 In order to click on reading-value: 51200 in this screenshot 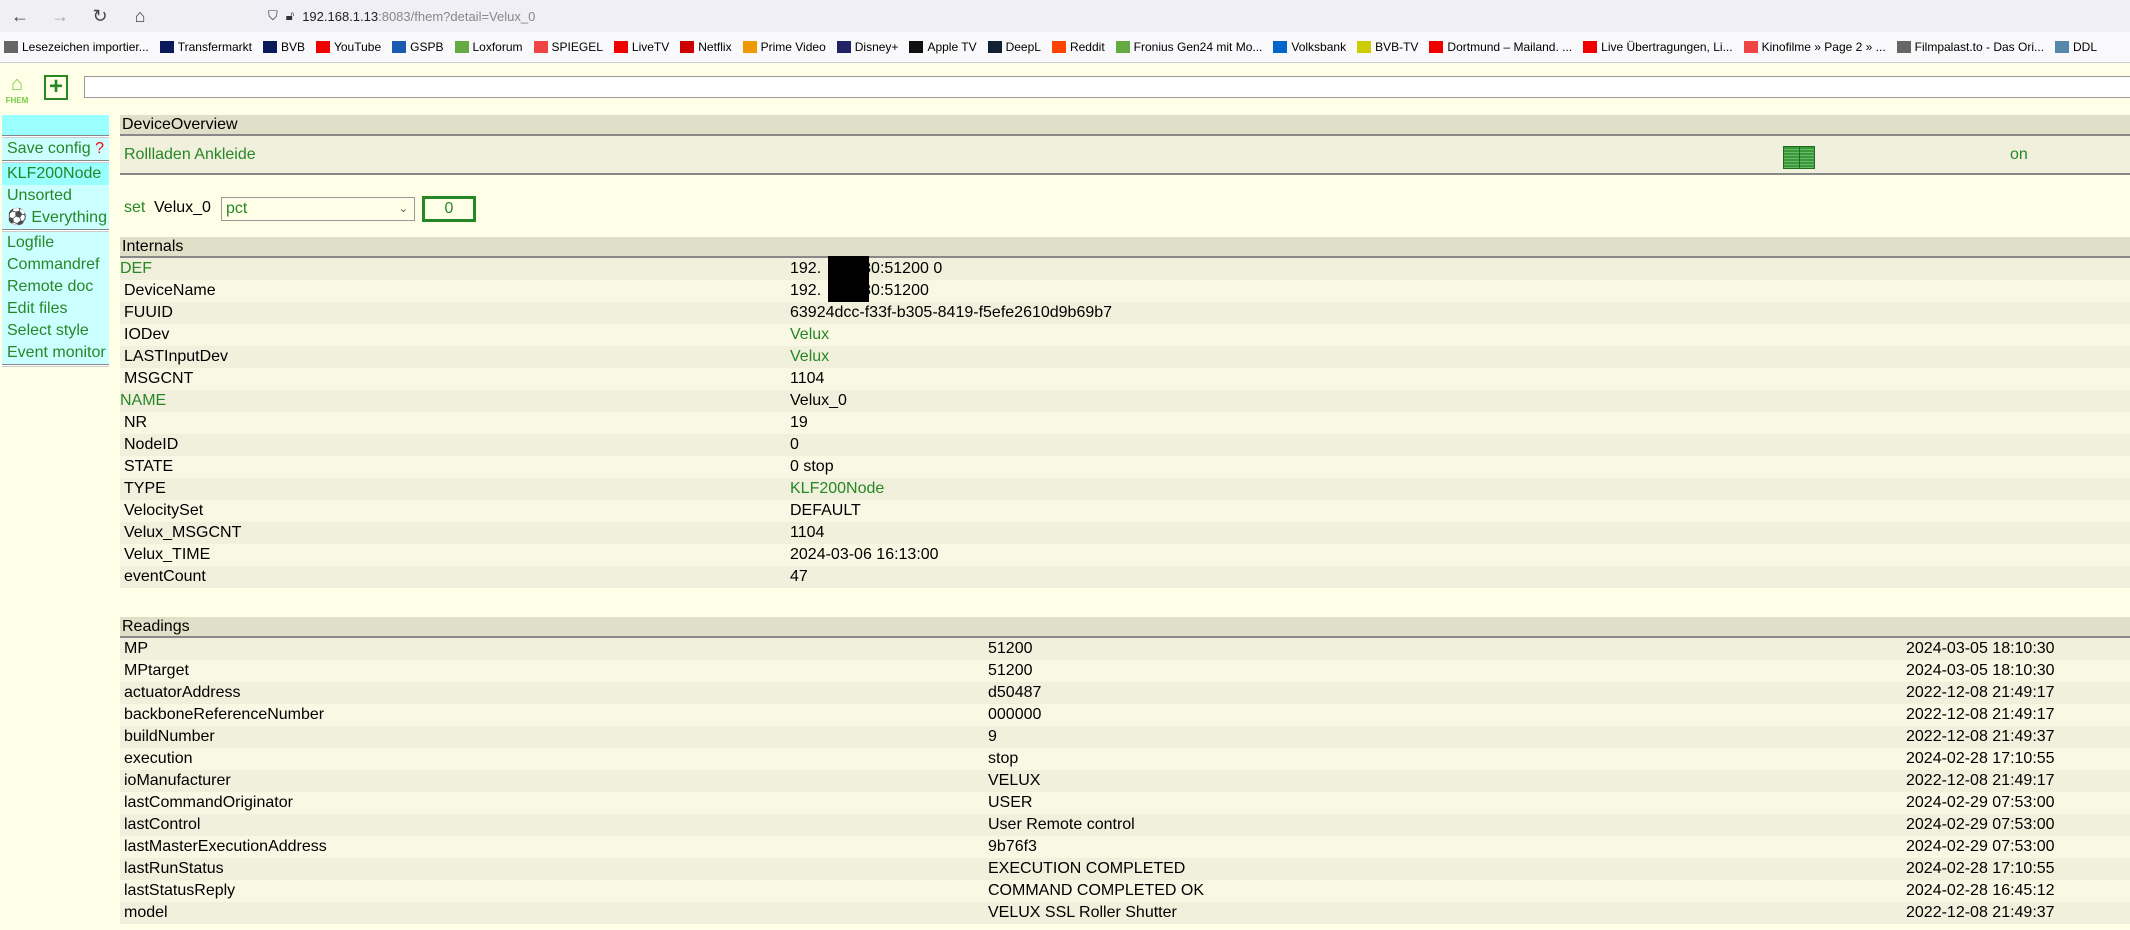, I will do `click(1010, 670)`.